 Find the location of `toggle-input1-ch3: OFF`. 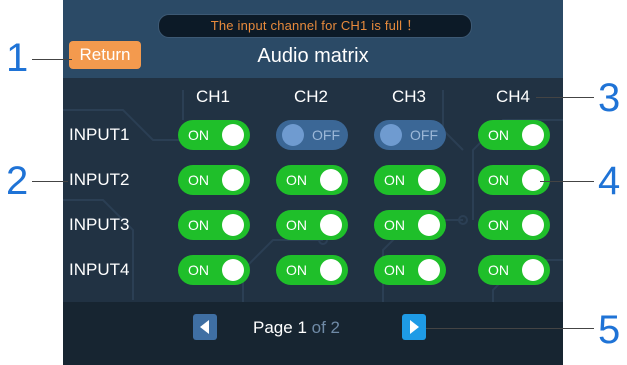

toggle-input1-ch3: OFF is located at coordinates (410, 135).